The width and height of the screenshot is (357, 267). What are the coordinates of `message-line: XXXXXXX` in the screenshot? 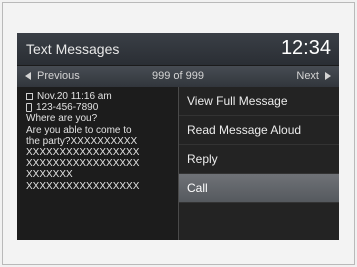 It's located at (49, 175).